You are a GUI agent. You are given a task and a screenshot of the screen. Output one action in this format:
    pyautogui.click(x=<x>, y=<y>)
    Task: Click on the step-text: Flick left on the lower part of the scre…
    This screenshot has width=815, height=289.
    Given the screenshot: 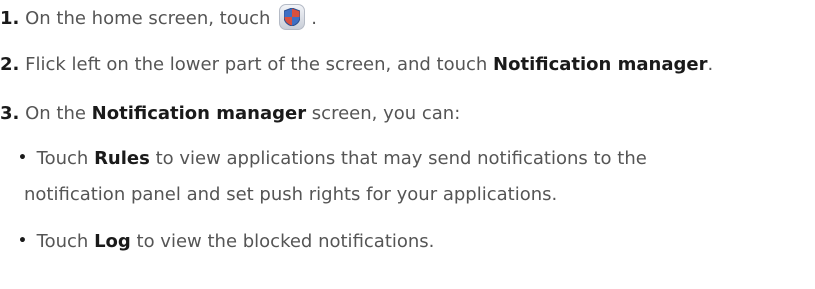 What is the action you would take?
    pyautogui.click(x=256, y=64)
    